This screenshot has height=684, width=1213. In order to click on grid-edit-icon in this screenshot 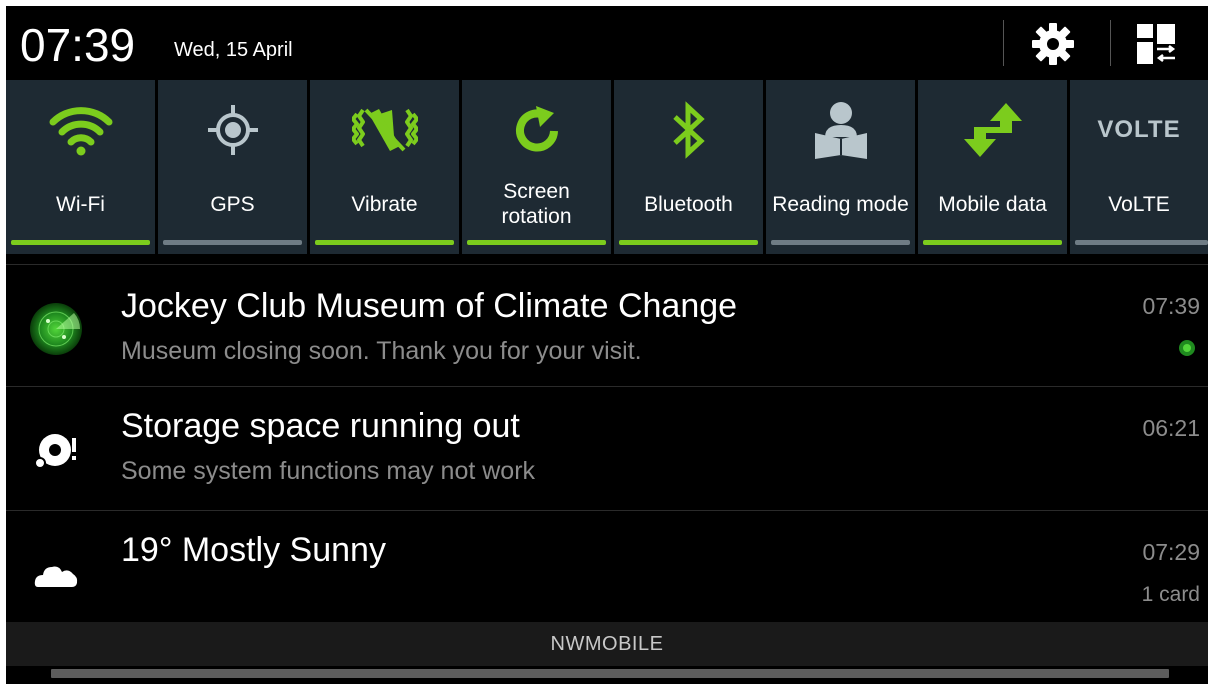, I will do `click(1156, 44)`.